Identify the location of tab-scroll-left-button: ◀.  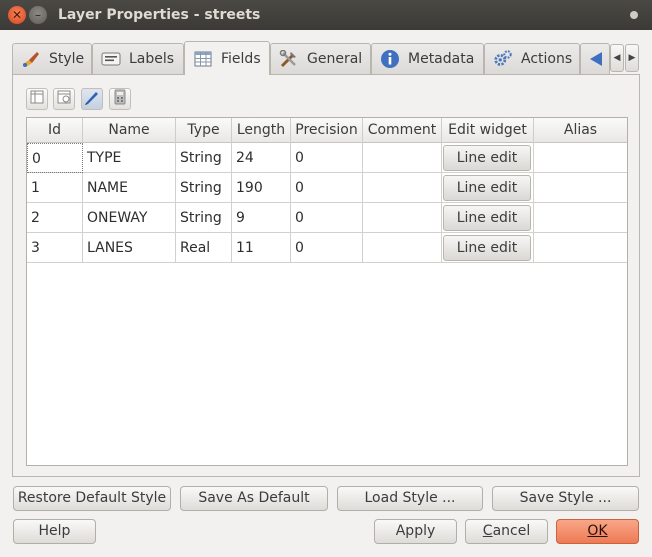
(617, 58).